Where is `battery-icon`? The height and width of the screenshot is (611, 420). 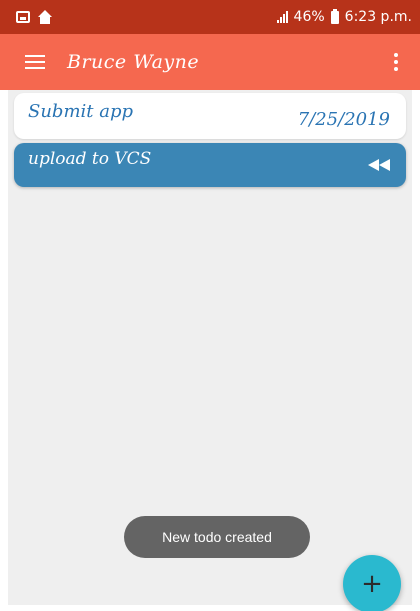 battery-icon is located at coordinates (334, 16).